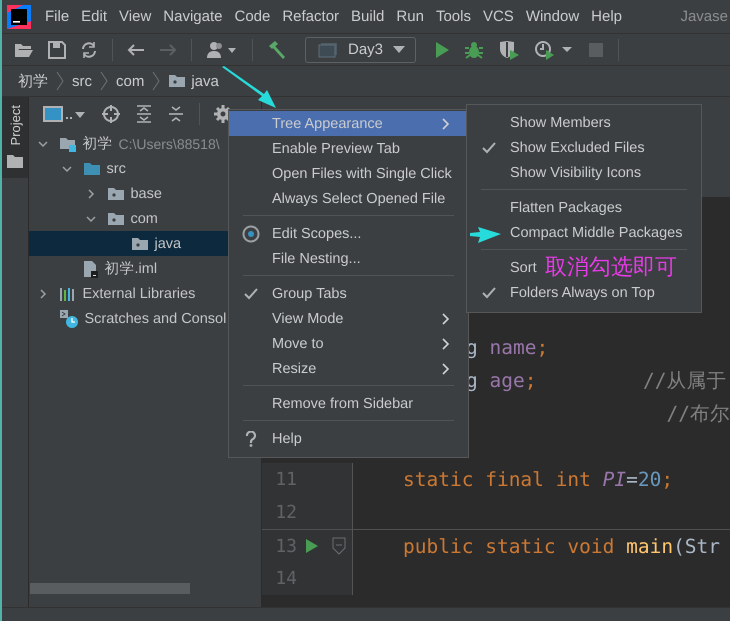  What do you see at coordinates (97, 143) in the screenshot?
I see `tree-label: 初学` at bounding box center [97, 143].